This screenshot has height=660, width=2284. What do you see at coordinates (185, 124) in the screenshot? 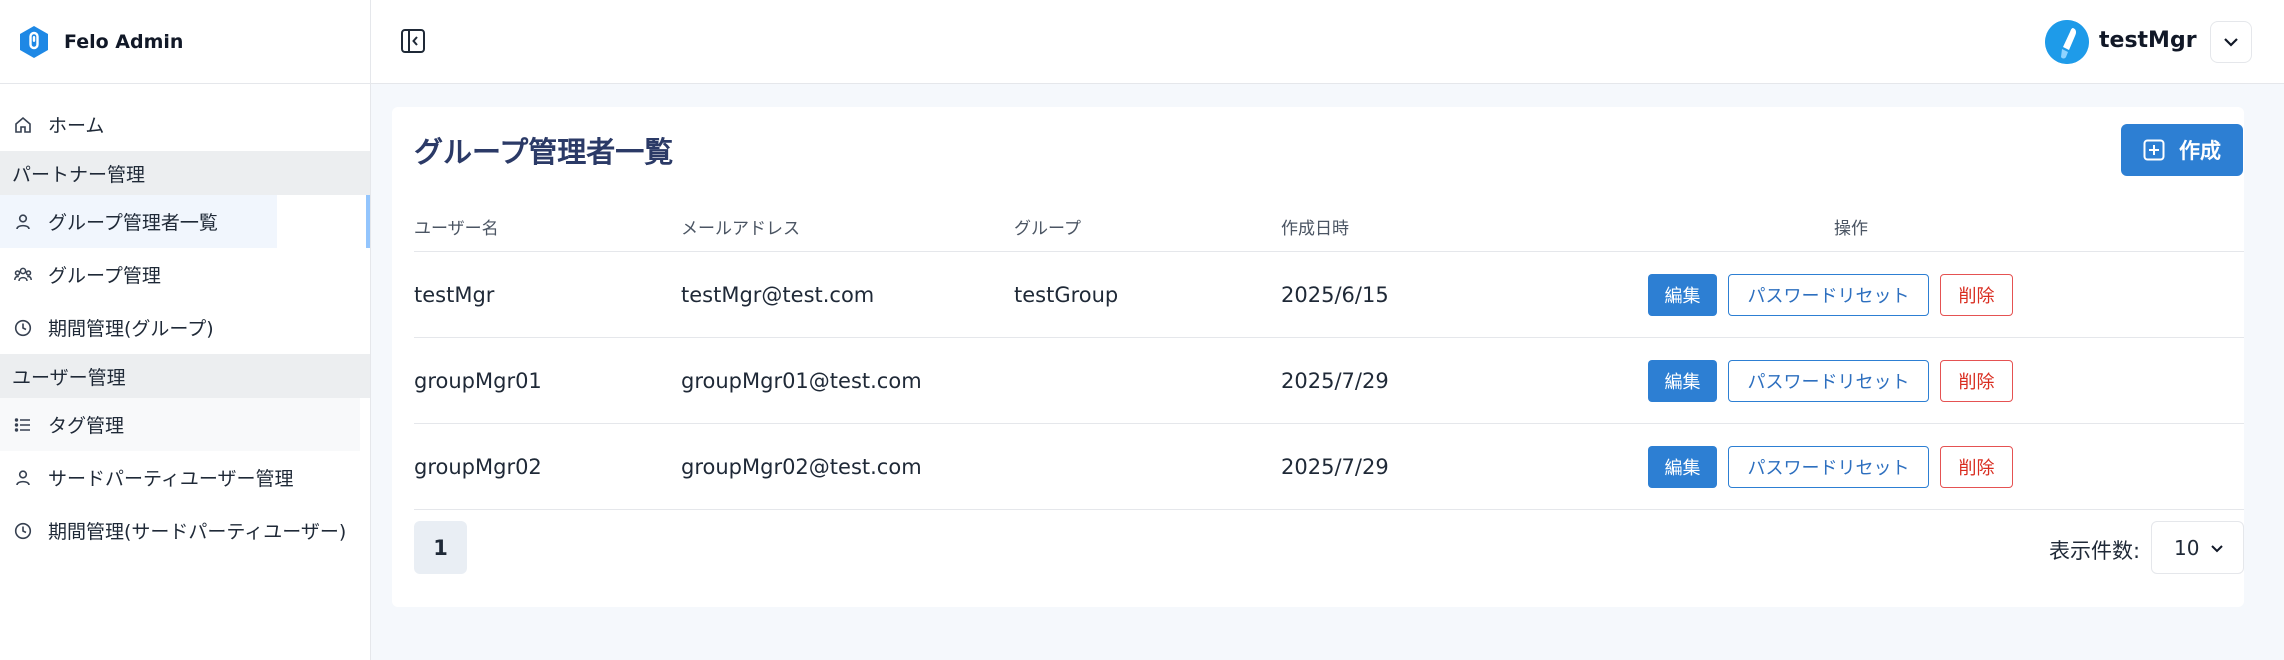
I see `sidebar-item-home: ホーム` at bounding box center [185, 124].